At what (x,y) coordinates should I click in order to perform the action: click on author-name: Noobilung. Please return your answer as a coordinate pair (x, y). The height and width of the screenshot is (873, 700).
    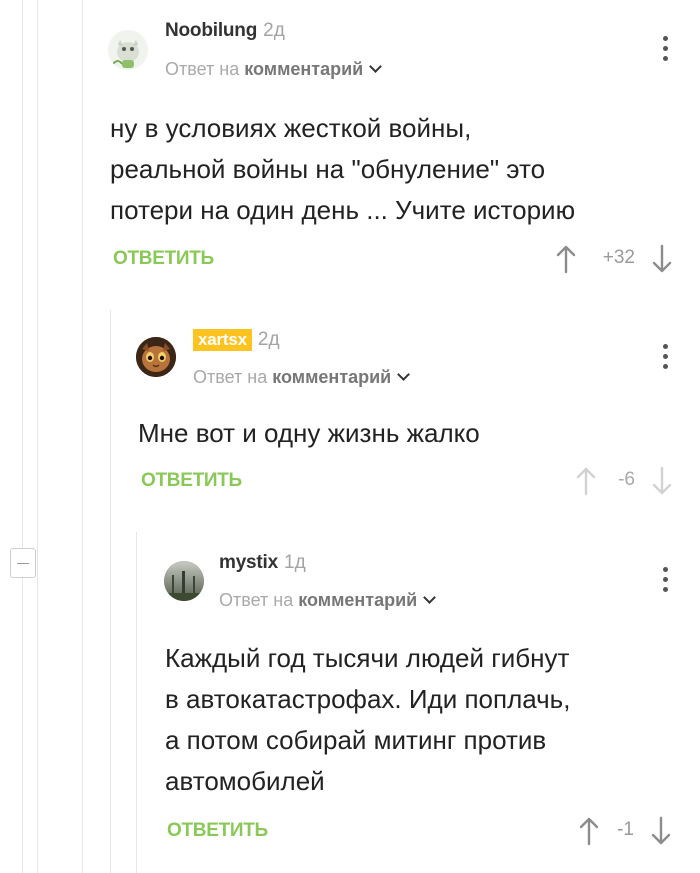
    Looking at the image, I should click on (211, 30).